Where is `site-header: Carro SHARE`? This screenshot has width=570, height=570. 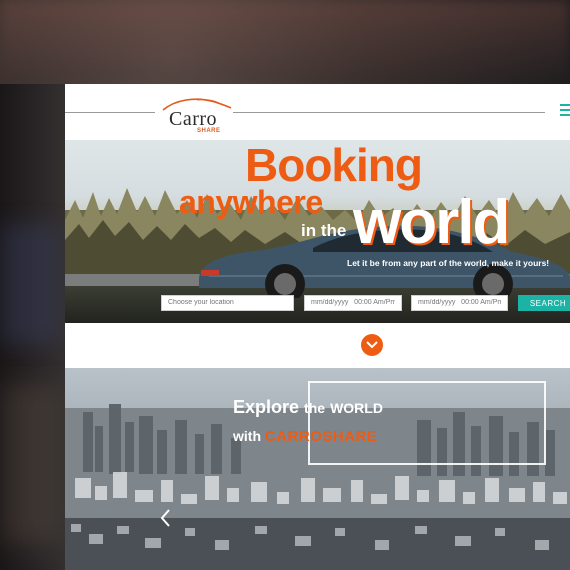
site-header: Carro SHARE is located at coordinates (317, 112).